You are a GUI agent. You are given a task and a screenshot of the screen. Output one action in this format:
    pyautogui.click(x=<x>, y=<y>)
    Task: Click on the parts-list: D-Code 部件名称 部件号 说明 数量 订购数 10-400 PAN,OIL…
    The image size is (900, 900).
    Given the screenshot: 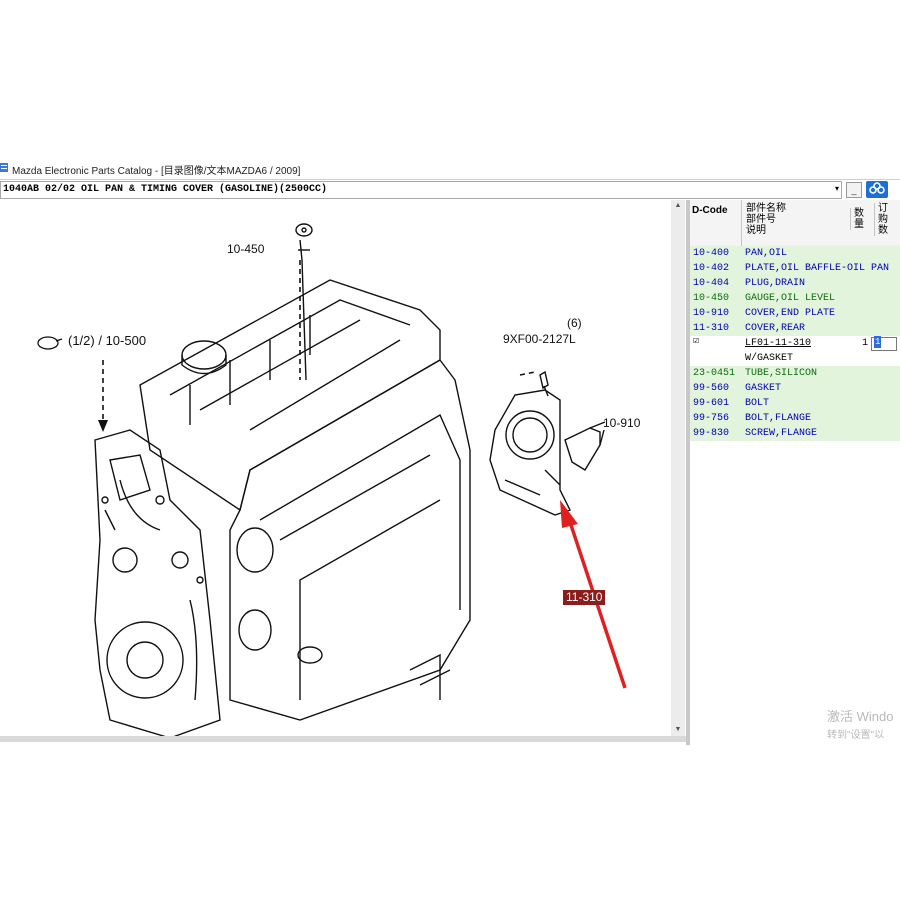 What is the action you would take?
    pyautogui.click(x=795, y=472)
    